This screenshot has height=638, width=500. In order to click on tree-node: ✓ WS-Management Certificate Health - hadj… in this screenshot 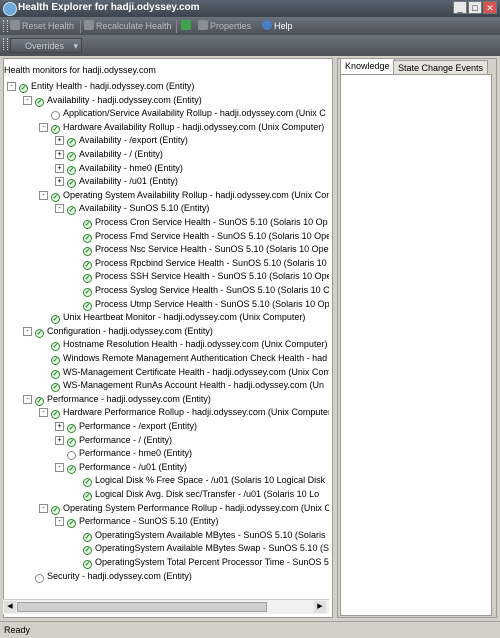, I will do `click(184, 372)`.